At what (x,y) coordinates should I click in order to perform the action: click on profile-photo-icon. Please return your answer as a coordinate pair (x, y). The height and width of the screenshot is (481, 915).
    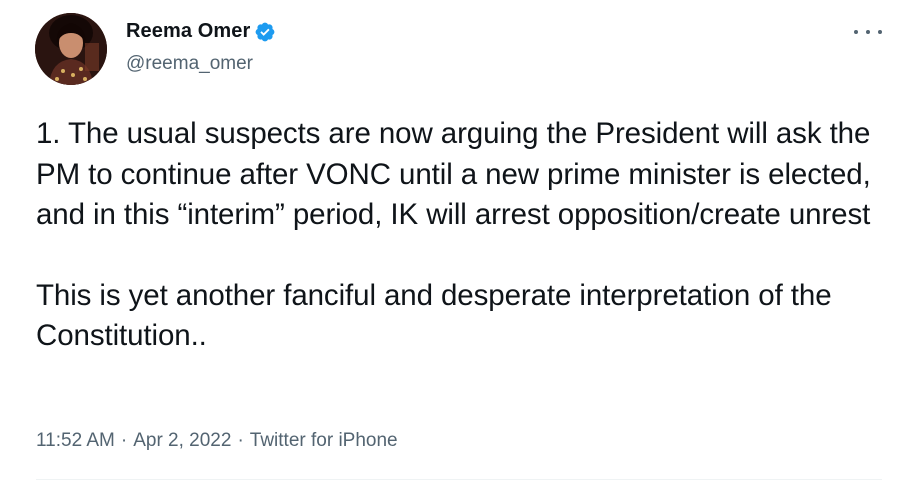
    Looking at the image, I should click on (71, 49).